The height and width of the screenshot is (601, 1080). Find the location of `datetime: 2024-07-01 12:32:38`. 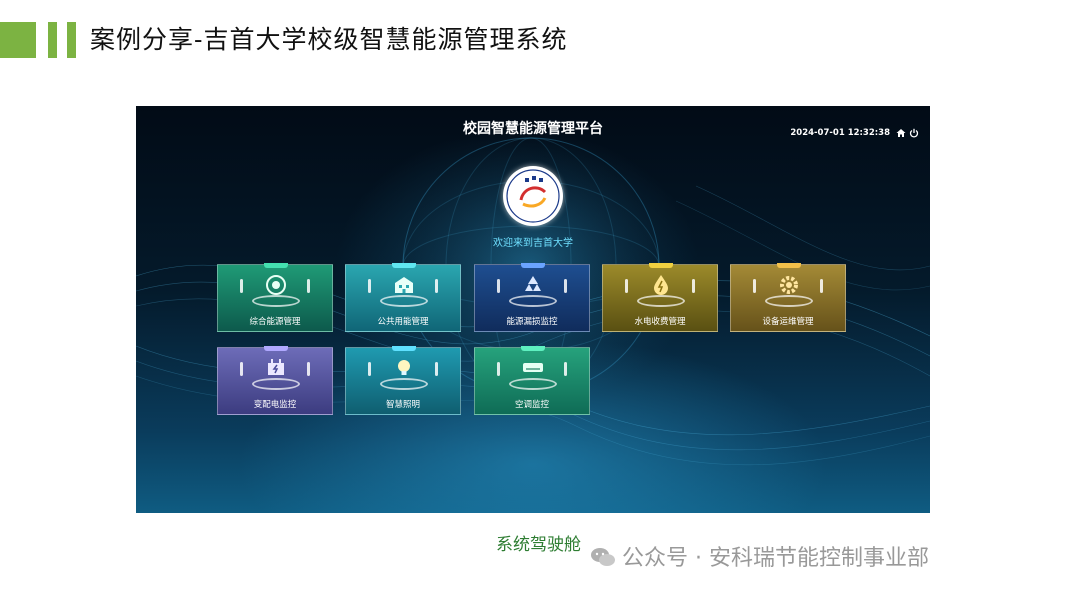

datetime: 2024-07-01 12:32:38 is located at coordinates (840, 133).